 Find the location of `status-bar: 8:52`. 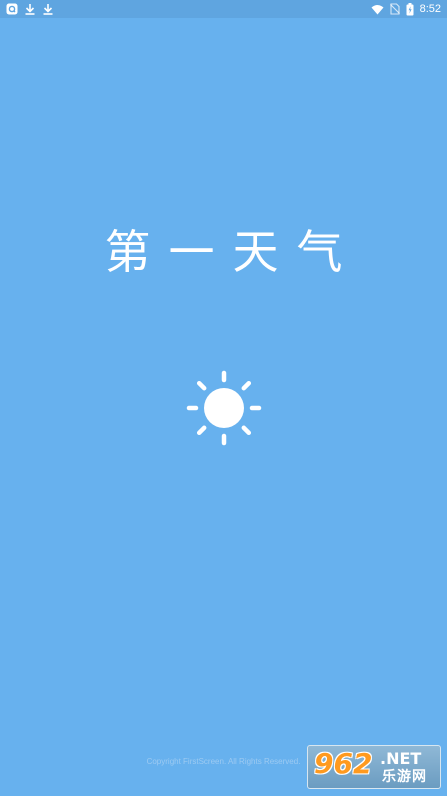

status-bar: 8:52 is located at coordinates (223, 9).